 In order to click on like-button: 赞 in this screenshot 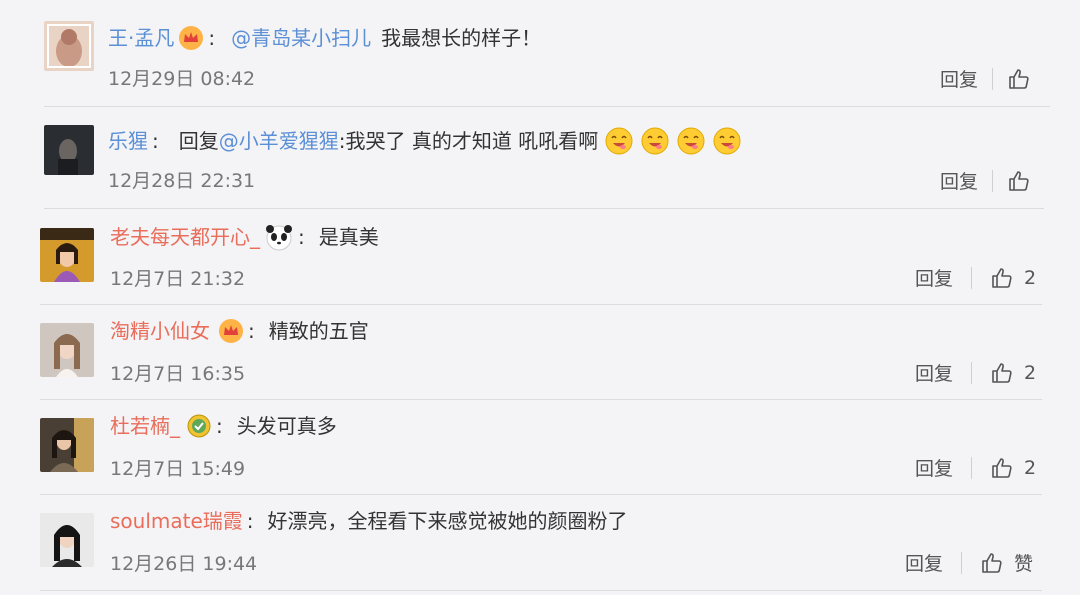, I will do `click(1006, 562)`.